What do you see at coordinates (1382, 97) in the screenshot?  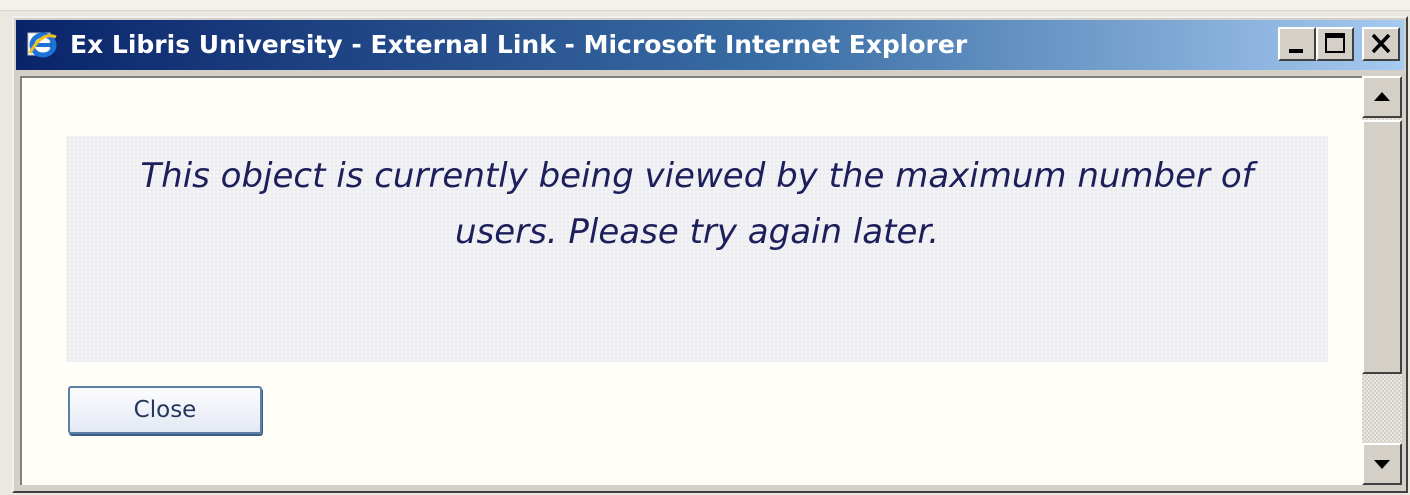 I see `scroll-up-button` at bounding box center [1382, 97].